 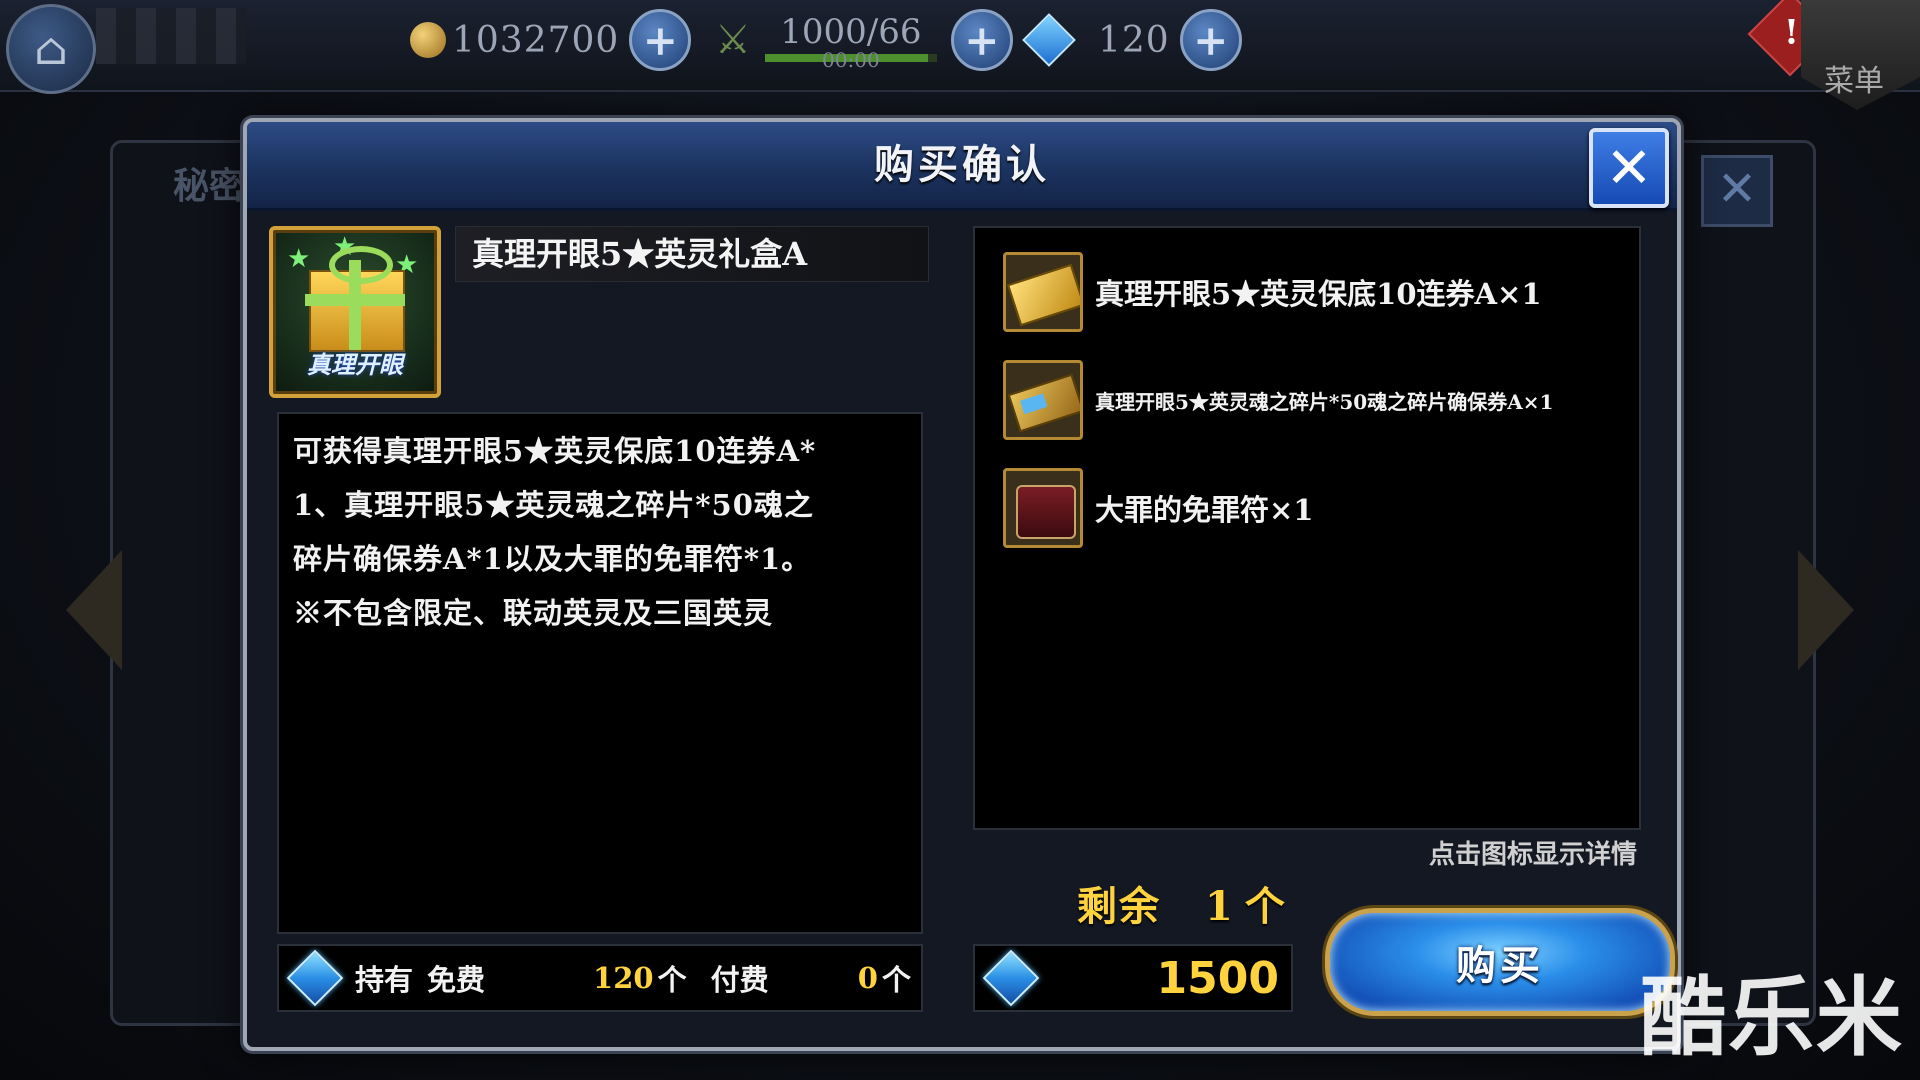 What do you see at coordinates (1772, 1018) in the screenshot?
I see `site-watermark: 酷乐米` at bounding box center [1772, 1018].